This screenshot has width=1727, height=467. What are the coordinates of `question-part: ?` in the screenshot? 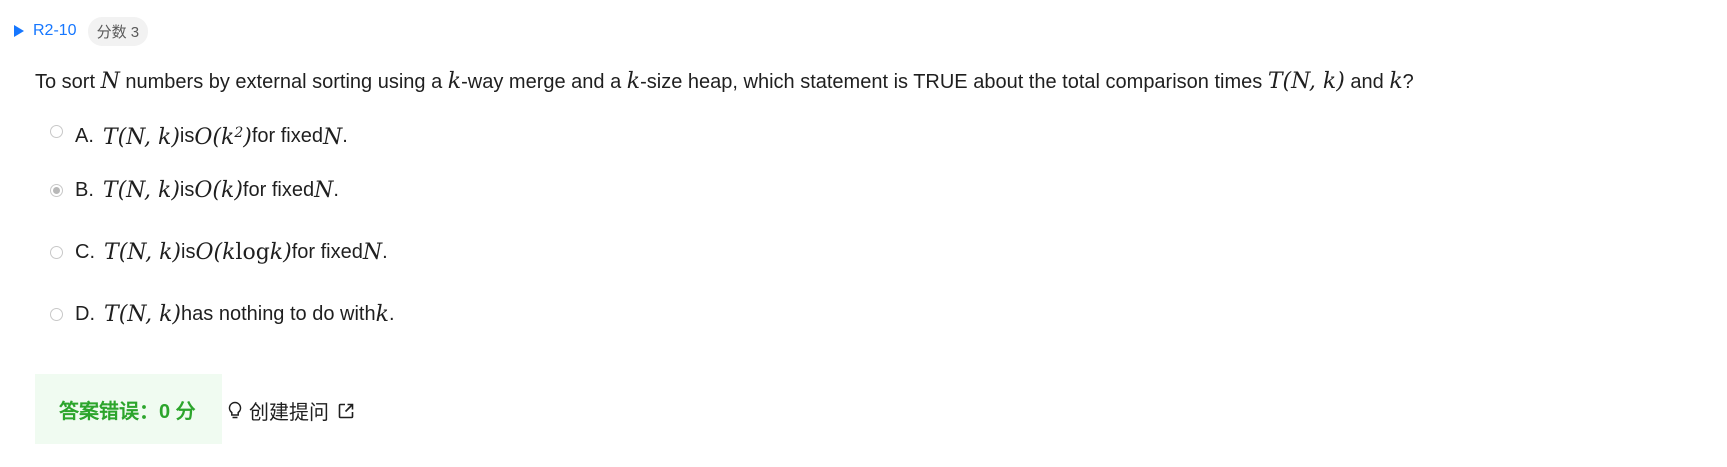 It's located at (1408, 82).